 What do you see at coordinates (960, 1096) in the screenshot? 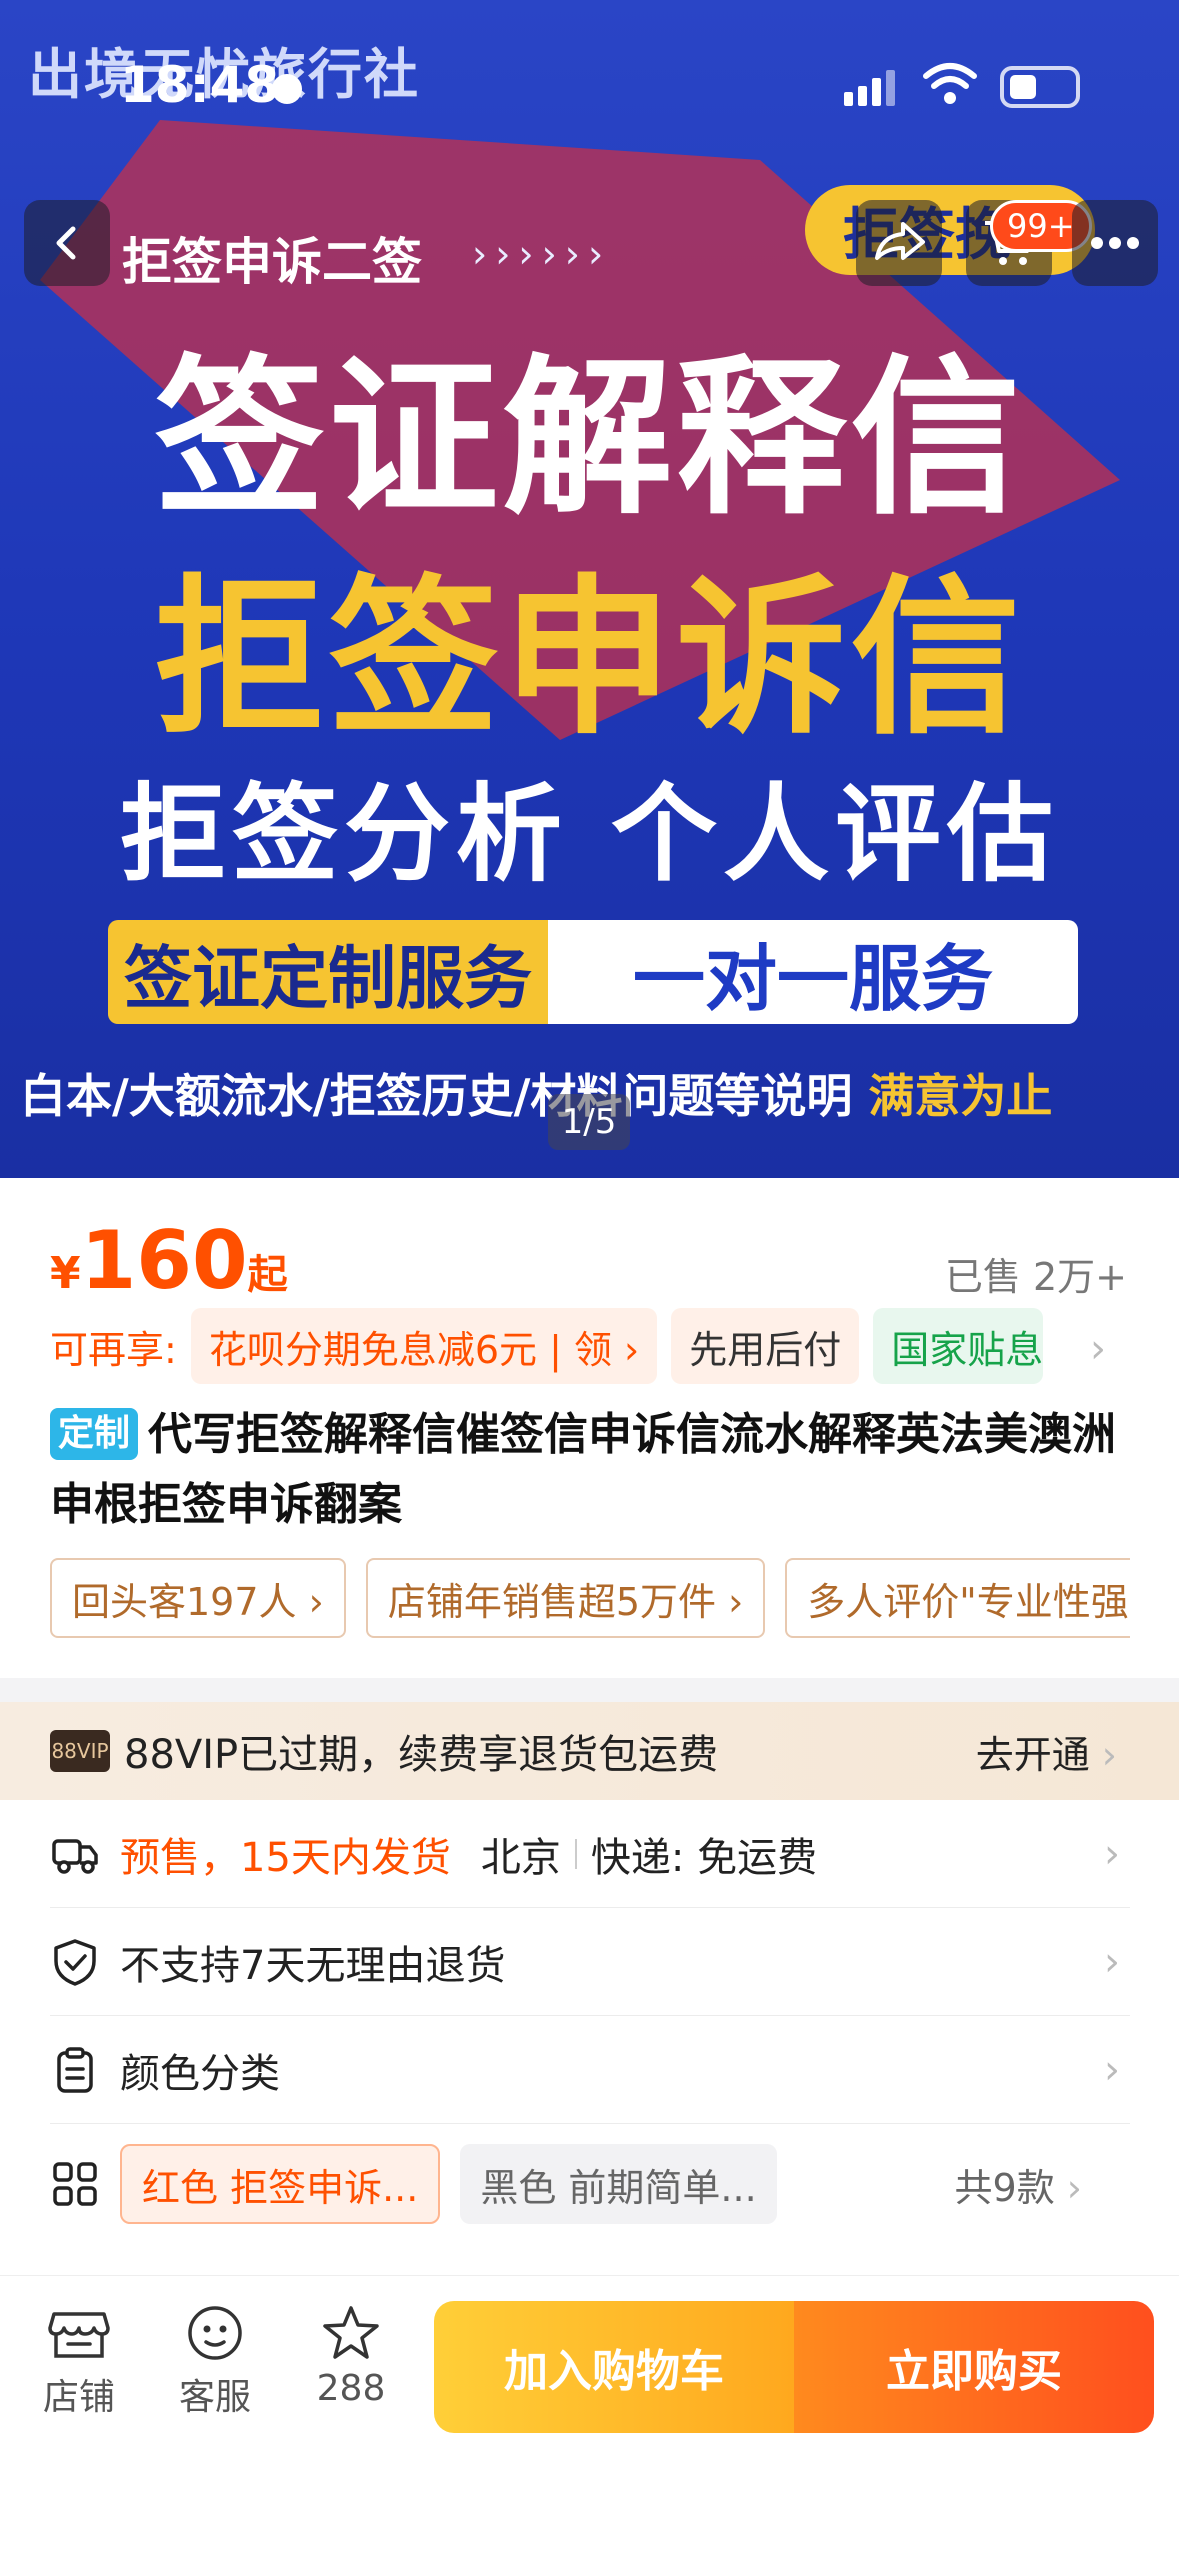
I see `hero-note-highlight: 满意为止` at bounding box center [960, 1096].